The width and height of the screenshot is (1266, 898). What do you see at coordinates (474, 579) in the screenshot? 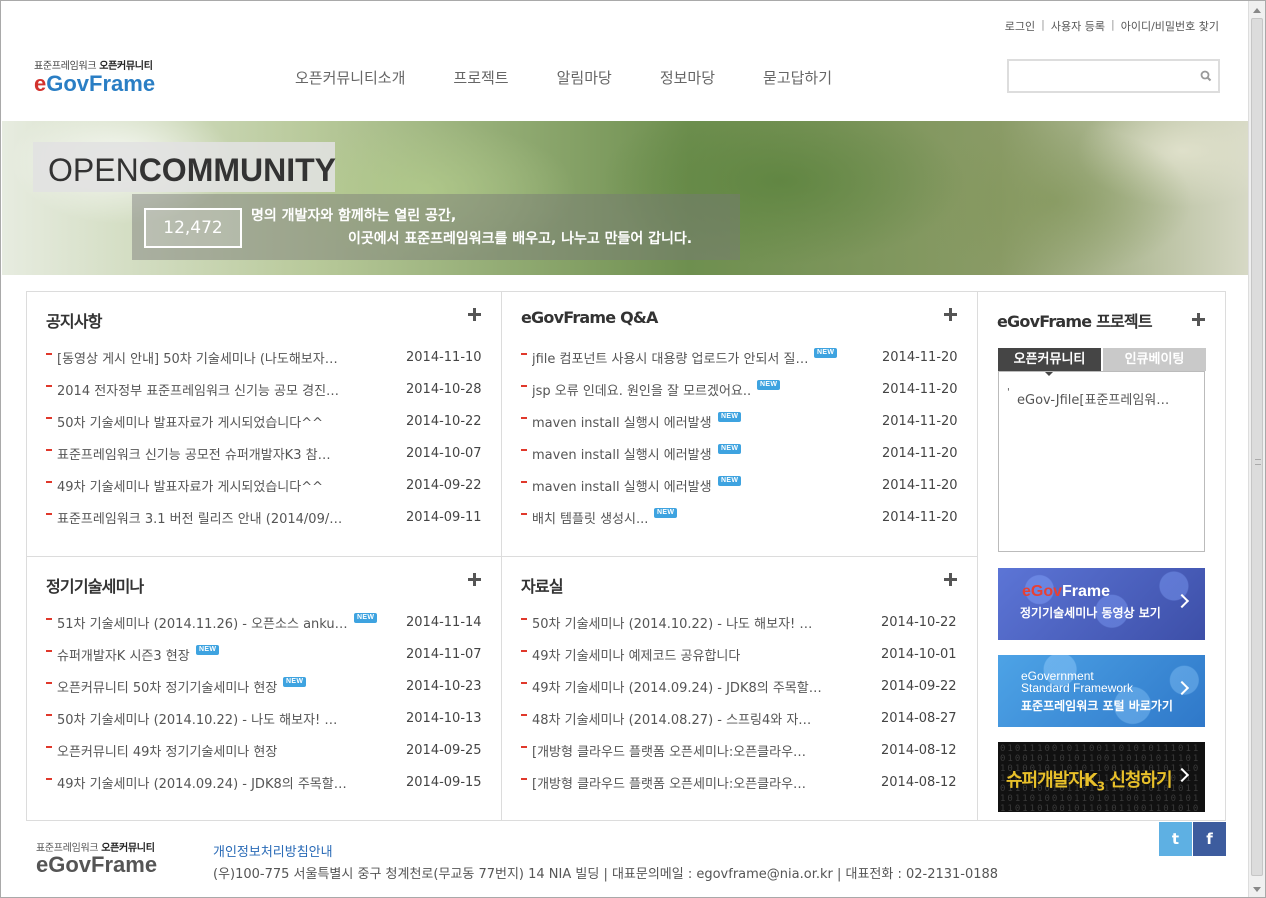
I see `seminar-more-icon` at bounding box center [474, 579].